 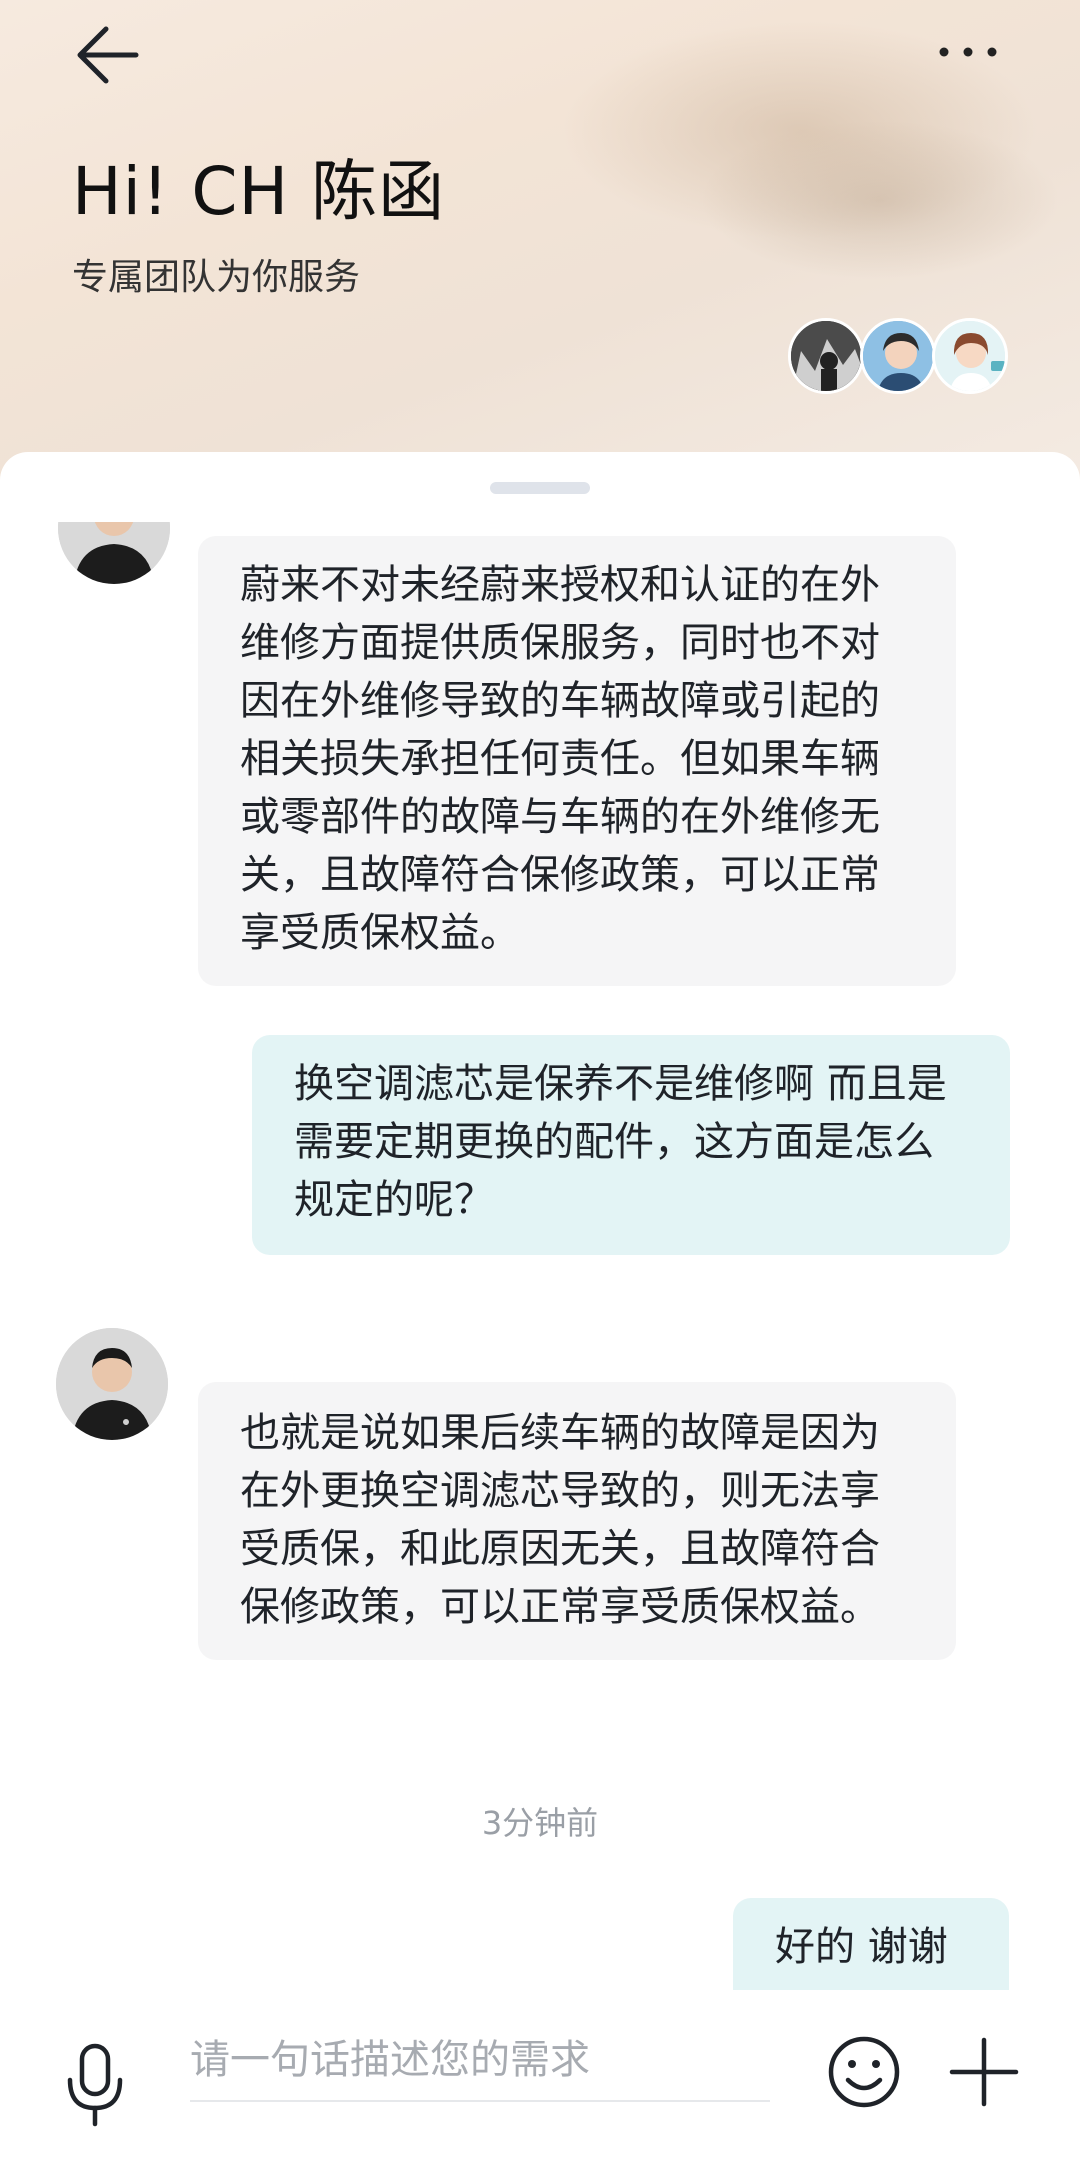 I want to click on add-attachment-button, so click(x=984, y=2072).